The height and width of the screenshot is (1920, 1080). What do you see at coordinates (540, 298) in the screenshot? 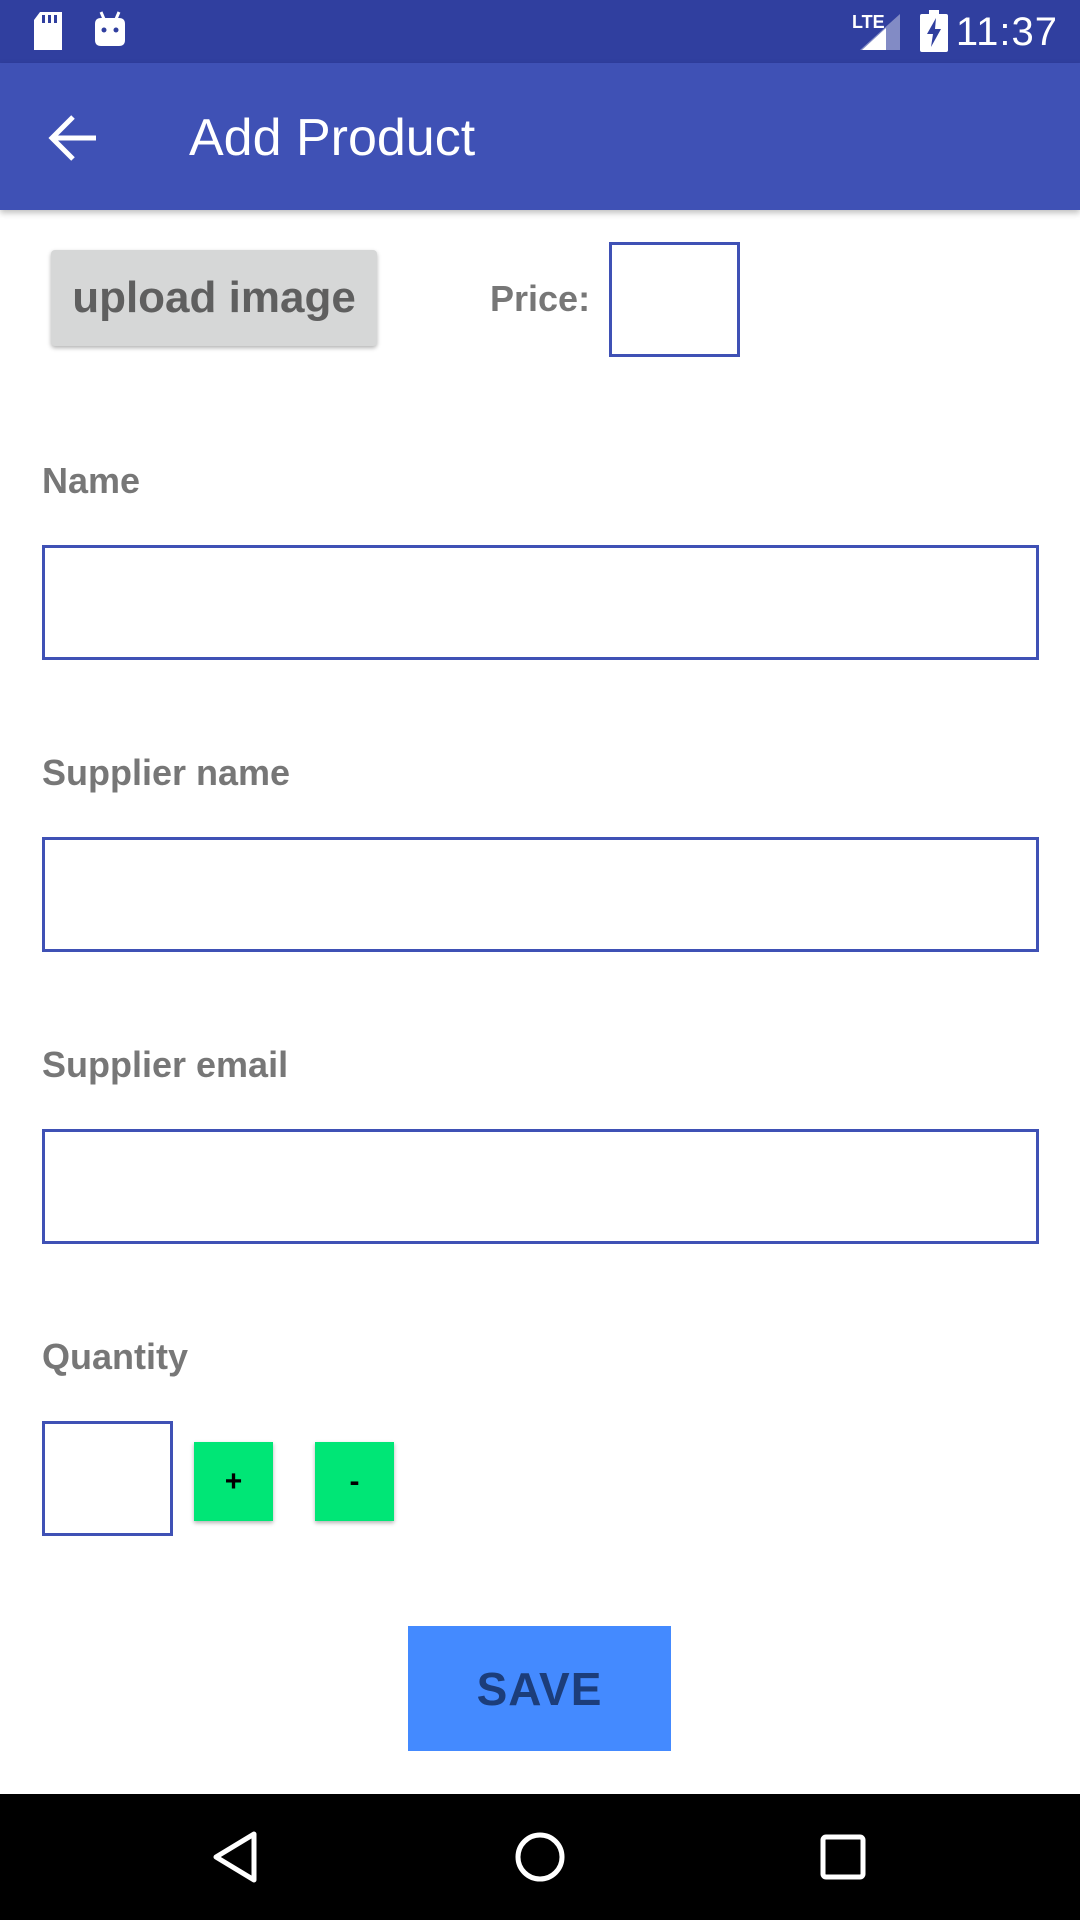
I see `price-label: Price:` at bounding box center [540, 298].